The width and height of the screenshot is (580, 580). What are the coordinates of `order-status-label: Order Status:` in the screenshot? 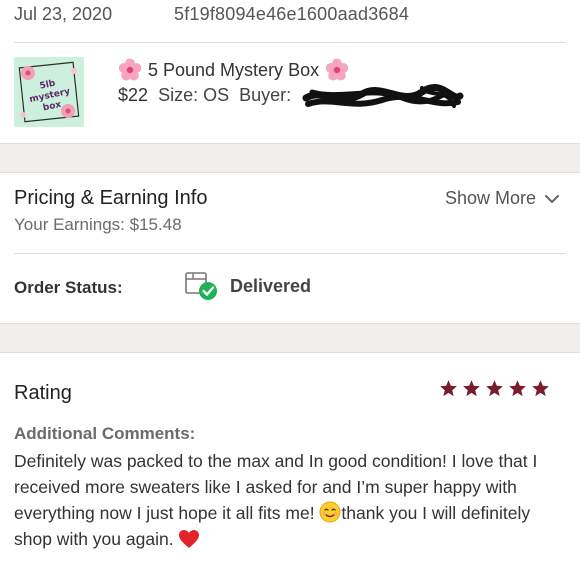 It's located at (68, 287).